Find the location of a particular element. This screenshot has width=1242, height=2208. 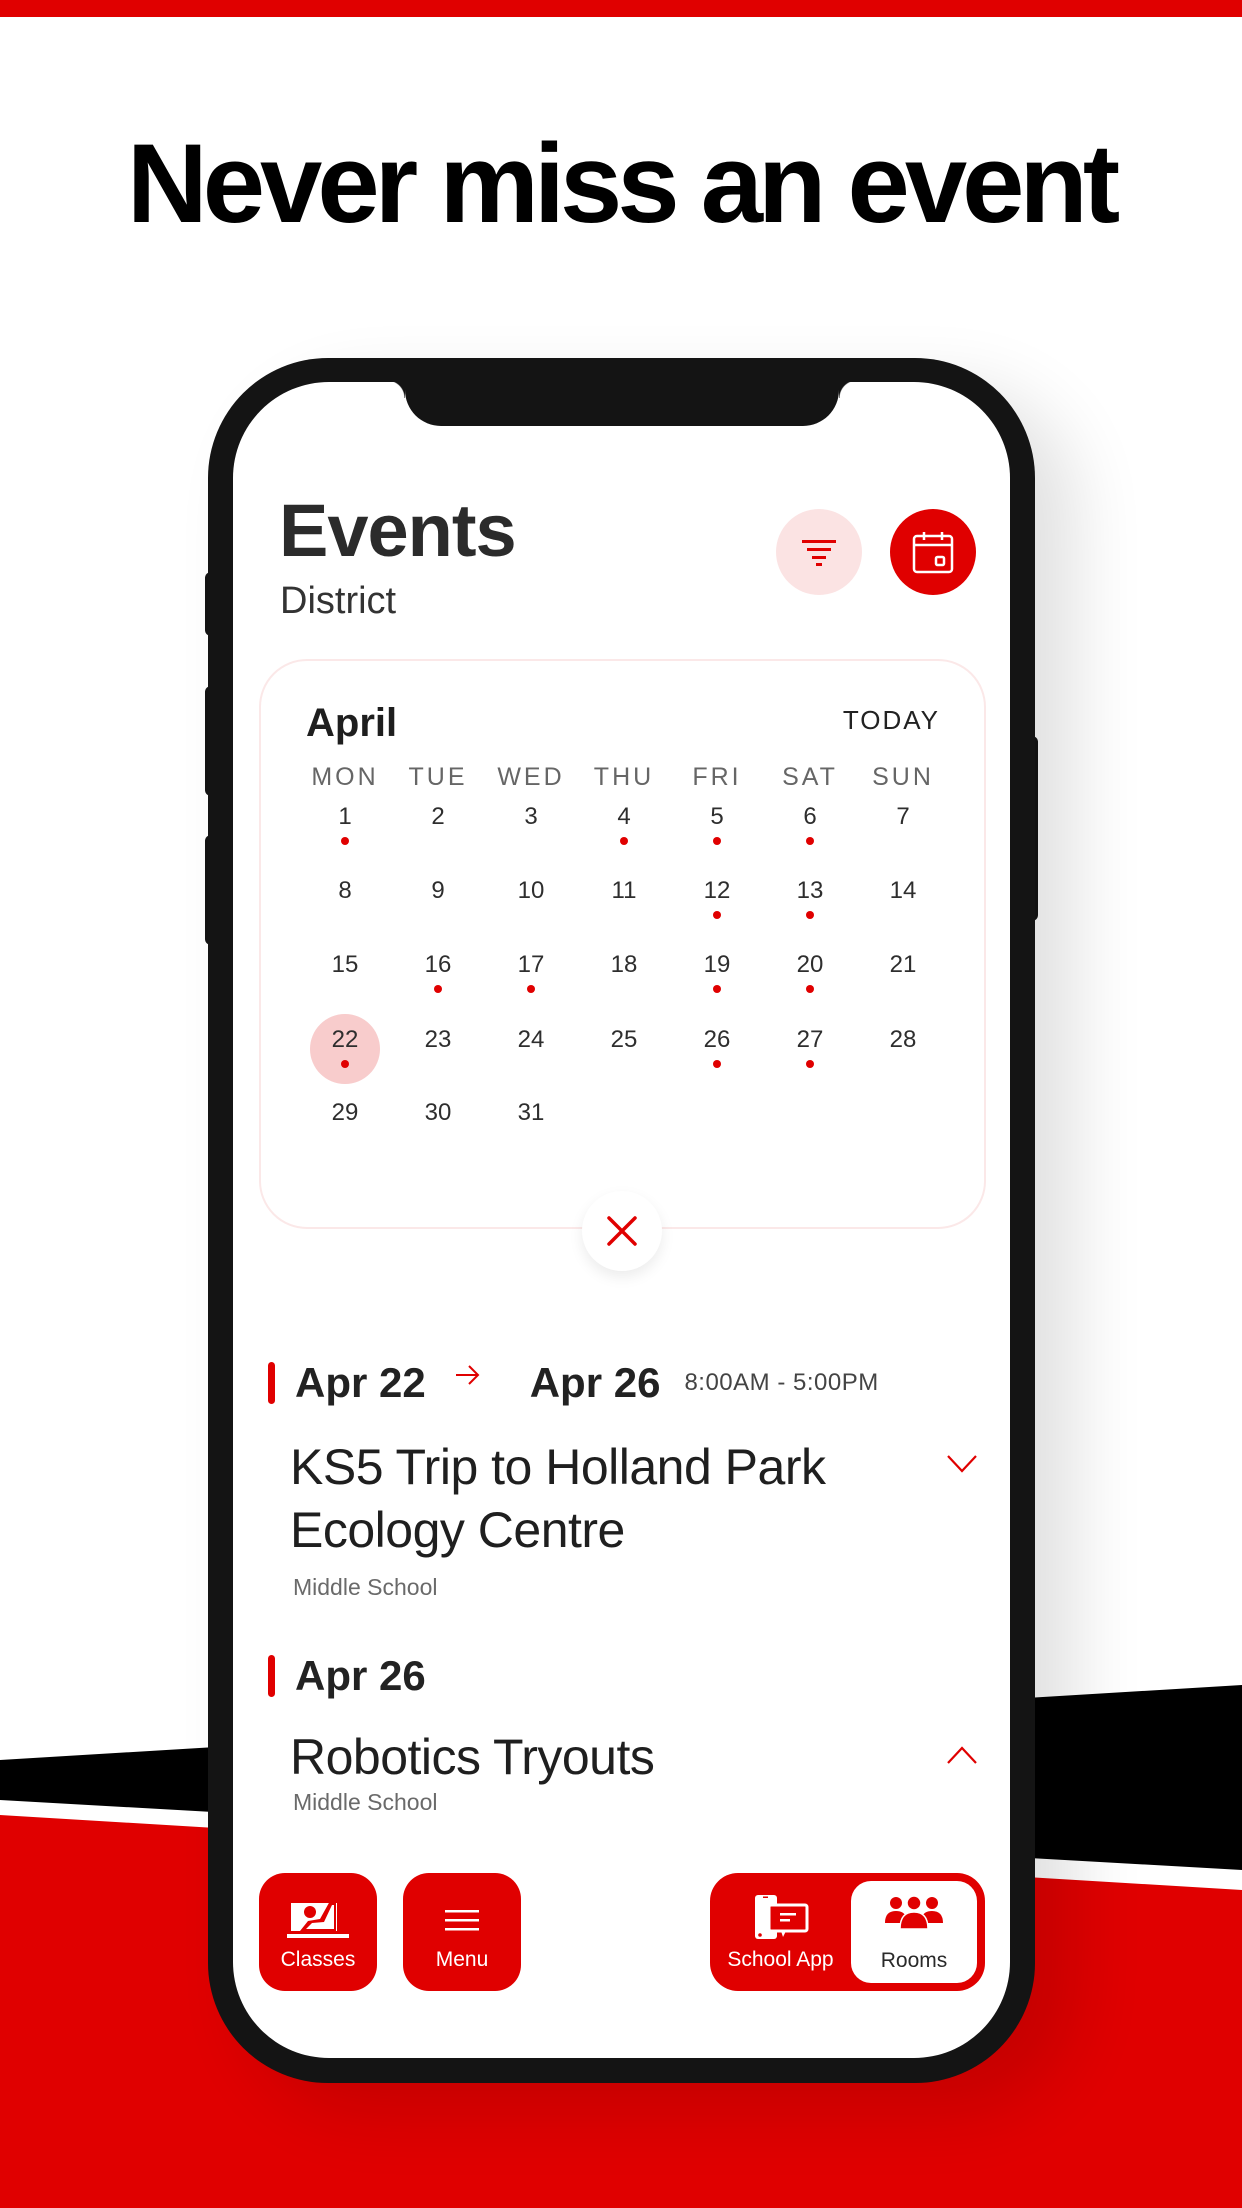

calendar-day: 4 is located at coordinates (624, 826).